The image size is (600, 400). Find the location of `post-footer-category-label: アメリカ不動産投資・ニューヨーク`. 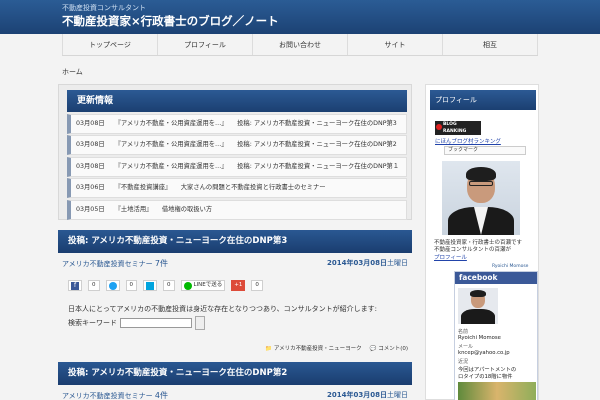

post-footer-category-label: アメリカ不動産投資・ニューヨーク is located at coordinates (317, 349).